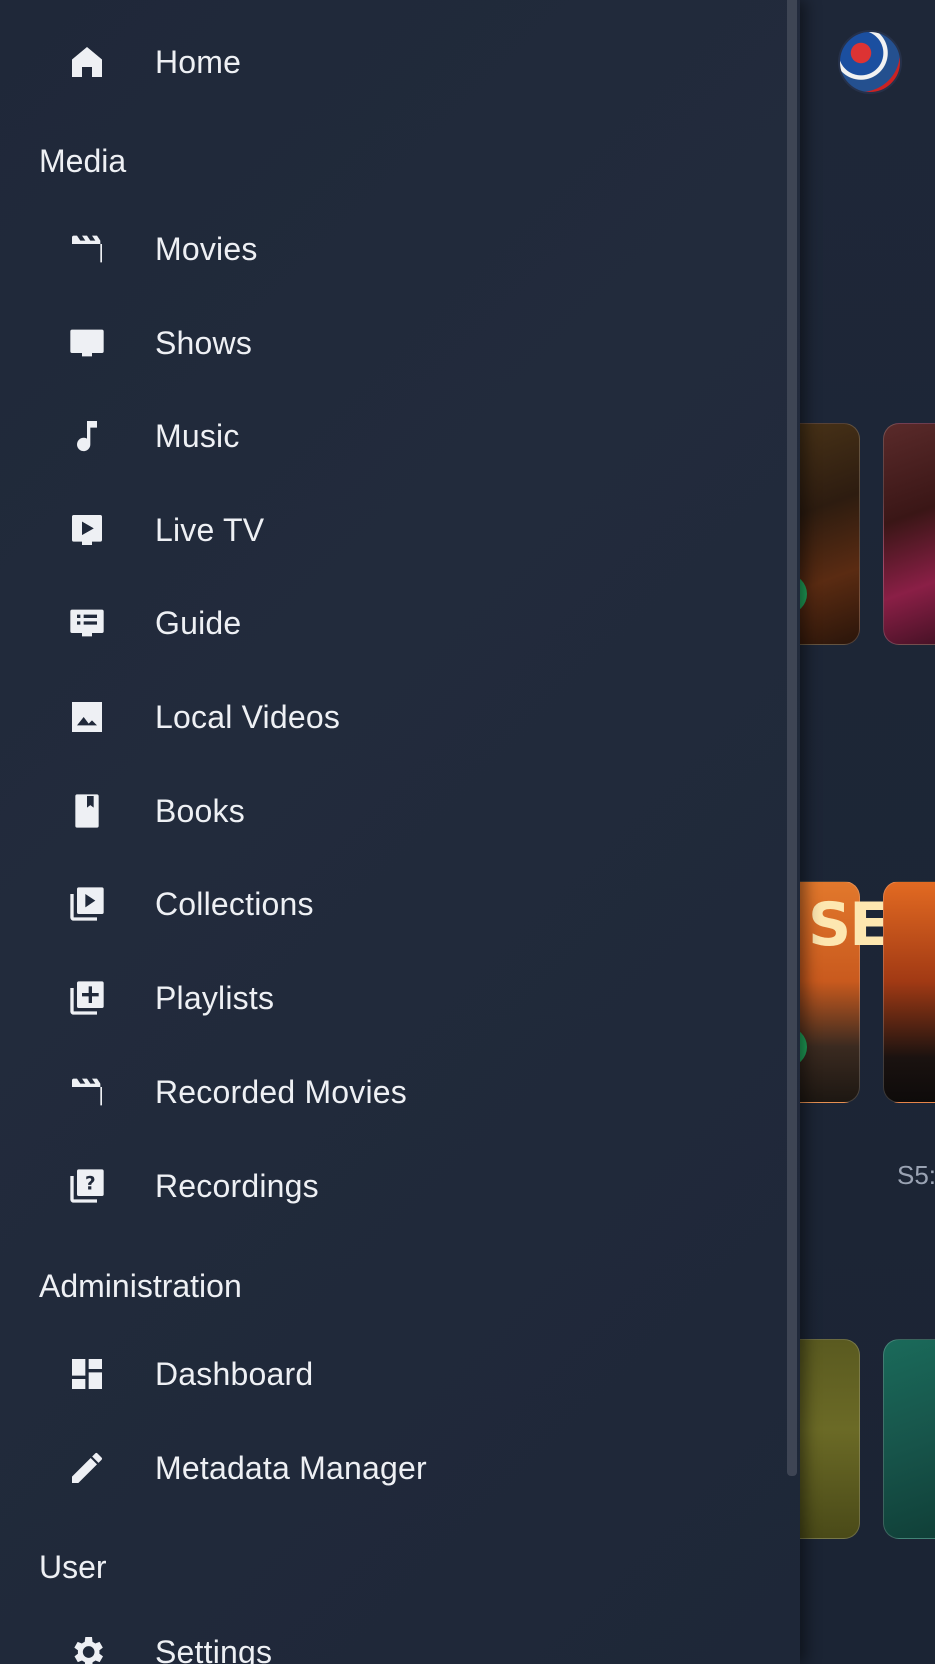 This screenshot has width=935, height=1664. I want to click on nav-item-playlists: Playlists, so click(390, 998).